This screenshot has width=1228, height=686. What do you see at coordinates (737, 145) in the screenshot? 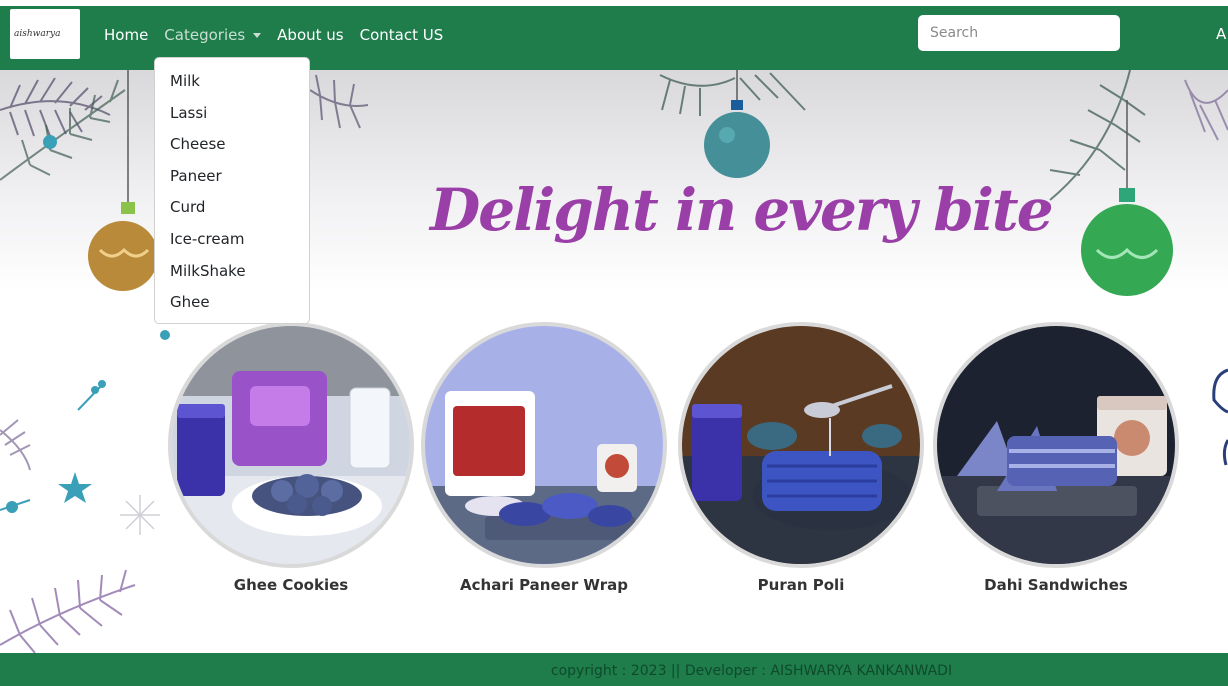
I see `ornament-teal` at bounding box center [737, 145].